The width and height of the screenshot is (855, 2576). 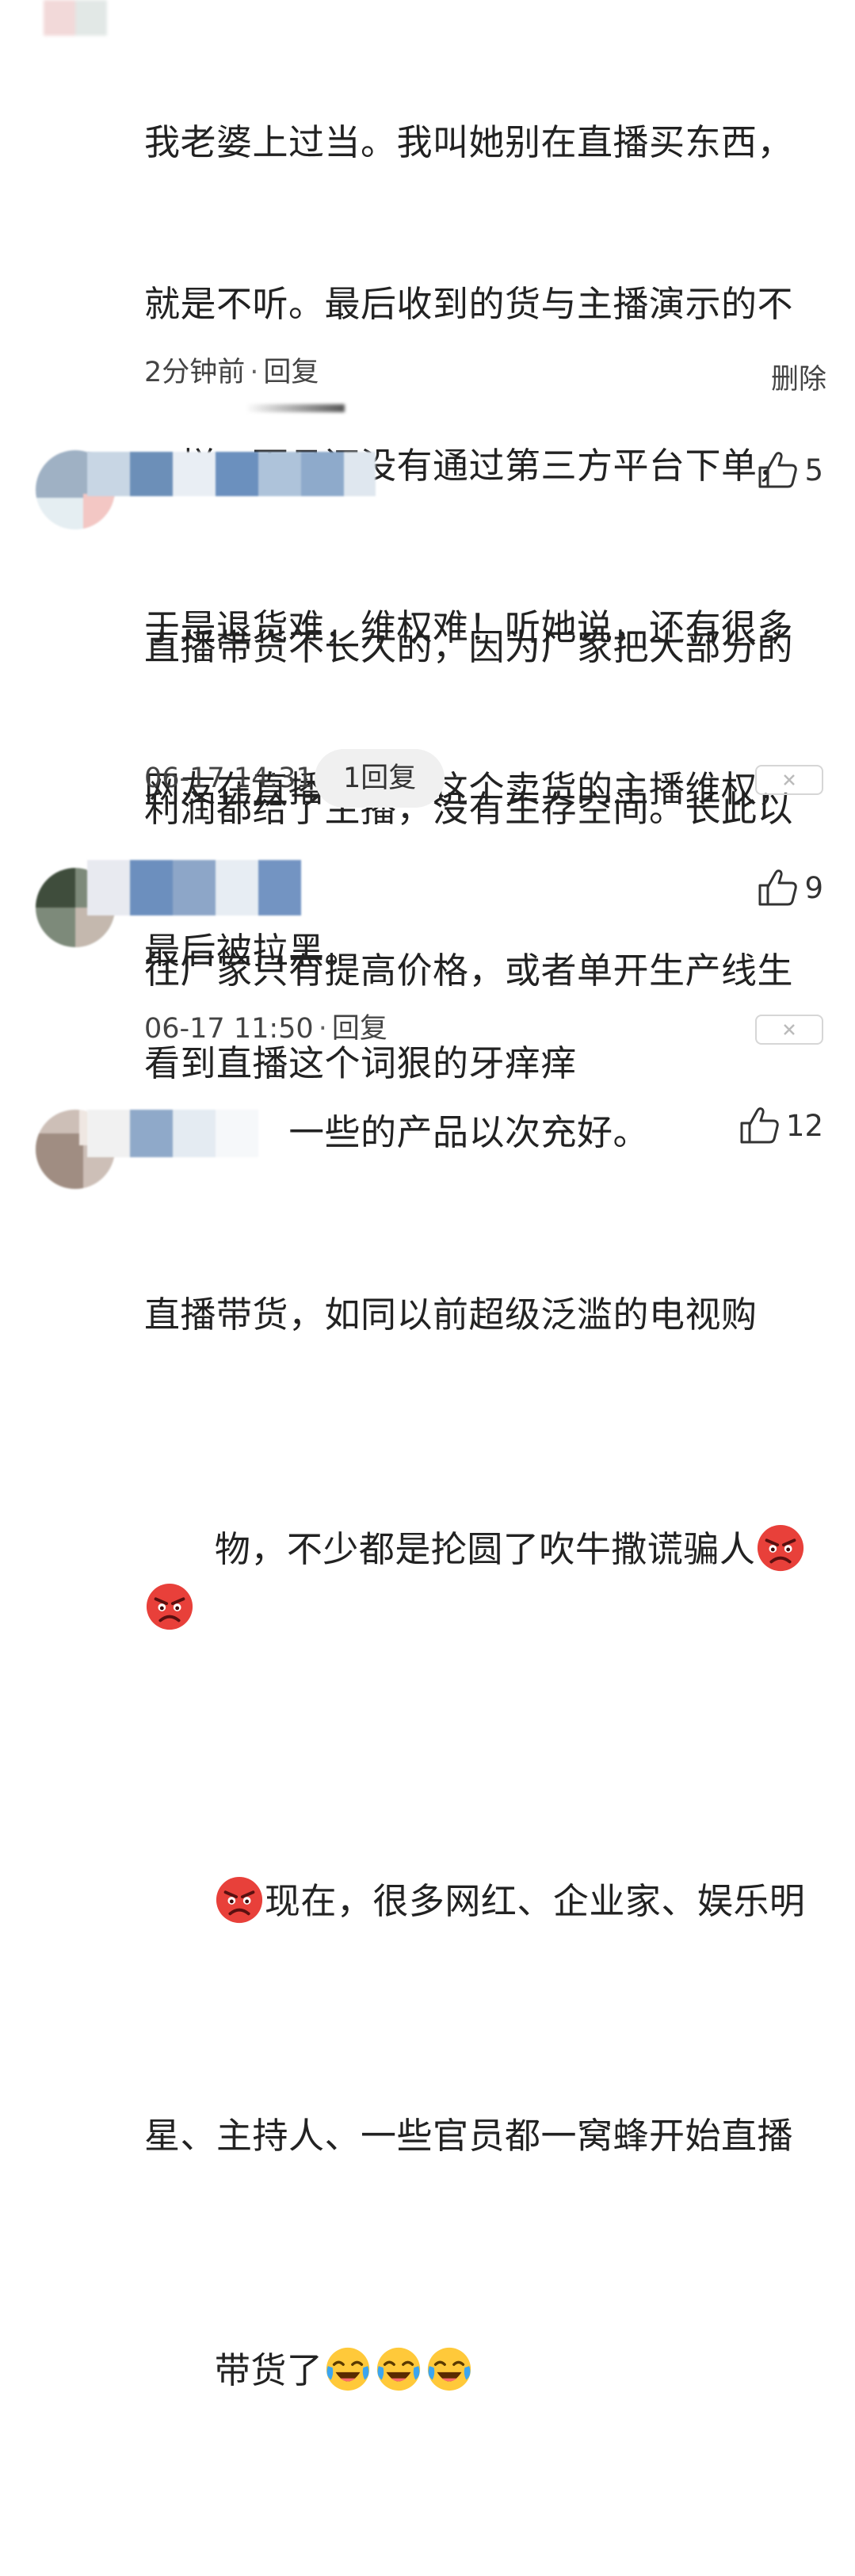 I want to click on like-count: 9, so click(x=813, y=887).